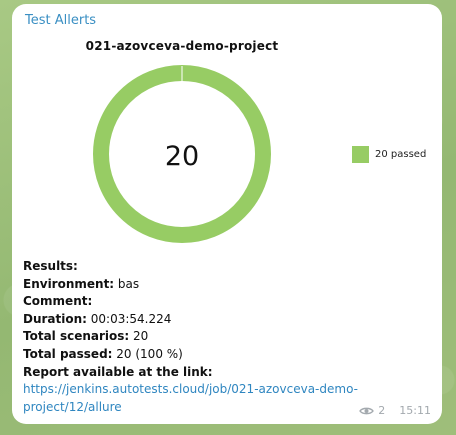 The height and width of the screenshot is (435, 456). What do you see at coordinates (360, 154) in the screenshot?
I see `legend-swatch-passed` at bounding box center [360, 154].